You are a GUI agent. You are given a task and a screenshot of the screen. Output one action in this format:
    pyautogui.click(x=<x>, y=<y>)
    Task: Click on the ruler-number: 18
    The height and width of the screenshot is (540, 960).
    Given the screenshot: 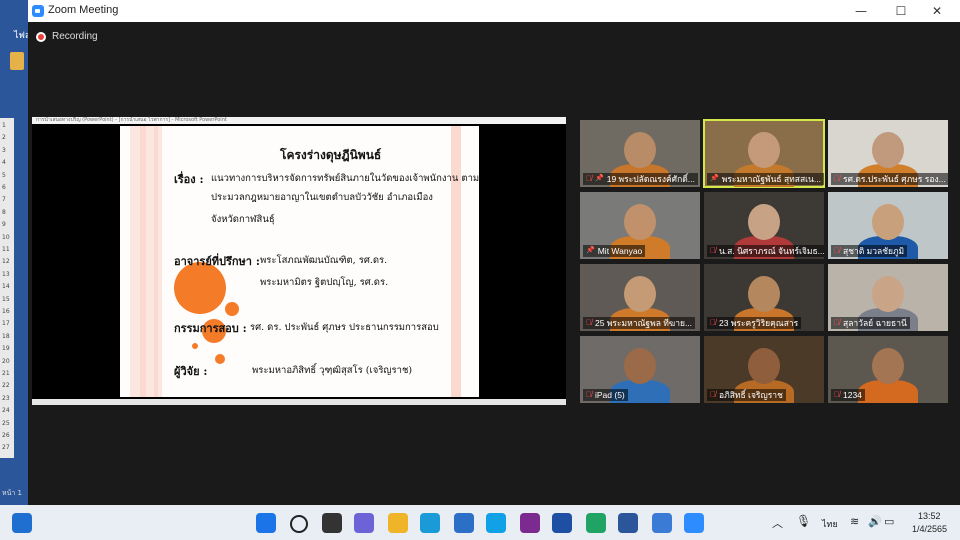 What is the action you would take?
    pyautogui.click(x=6, y=336)
    